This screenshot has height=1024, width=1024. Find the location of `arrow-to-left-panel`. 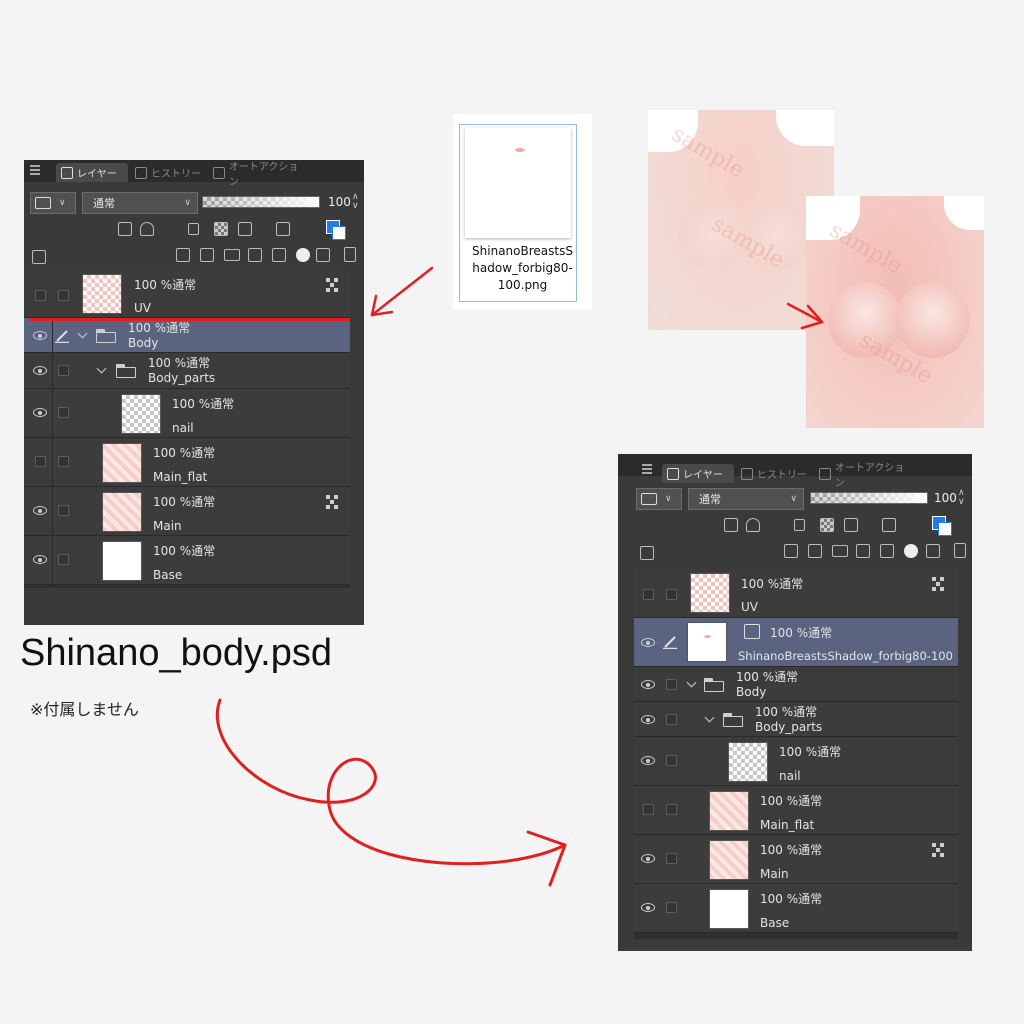

arrow-to-left-panel is located at coordinates (402, 291).